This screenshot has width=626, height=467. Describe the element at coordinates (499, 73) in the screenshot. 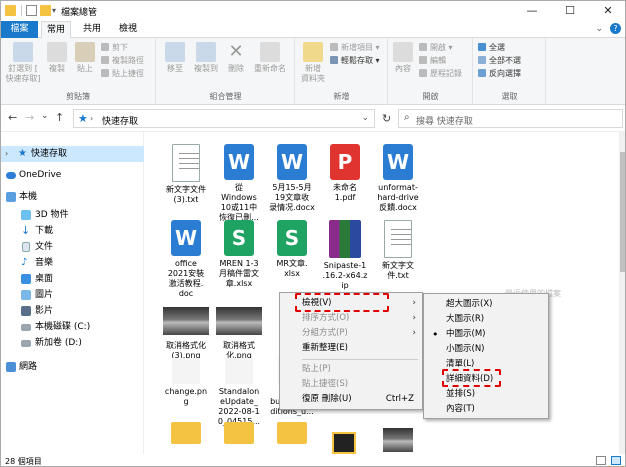

I see `invert-selection-button: 反向選擇` at that location.